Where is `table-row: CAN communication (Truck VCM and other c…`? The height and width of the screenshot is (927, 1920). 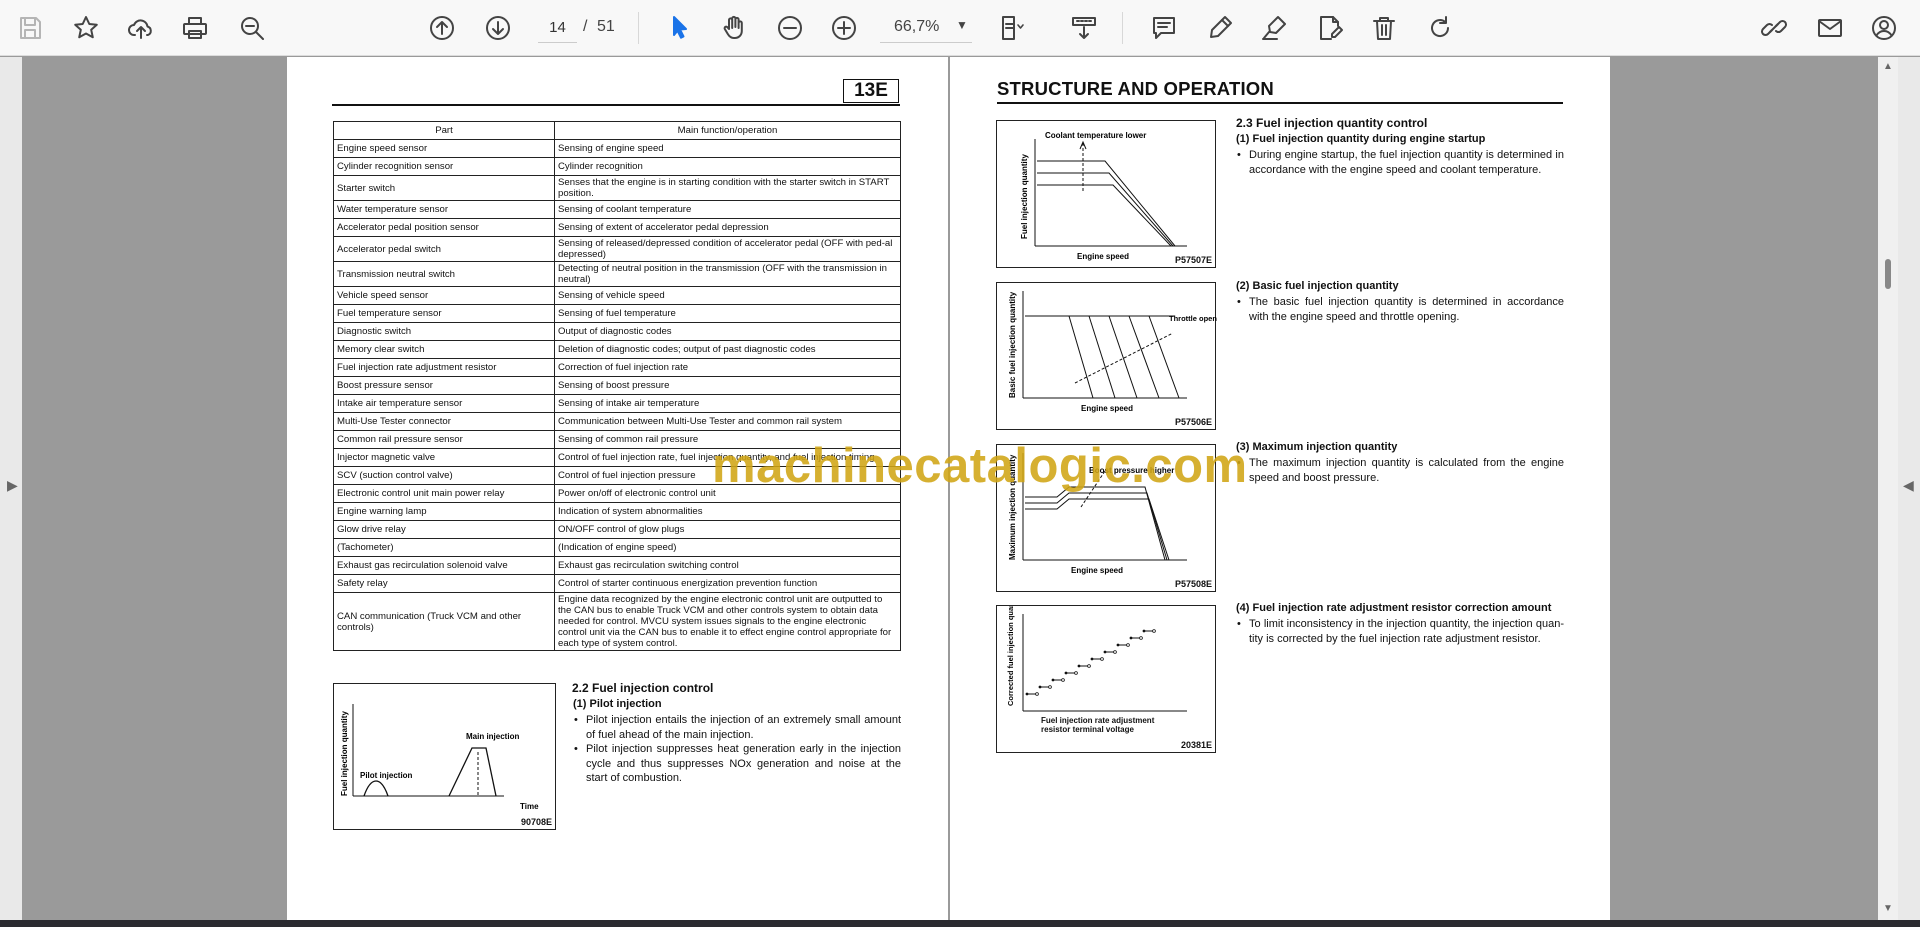 table-row: CAN communication (Truck VCM and other c… is located at coordinates (617, 621).